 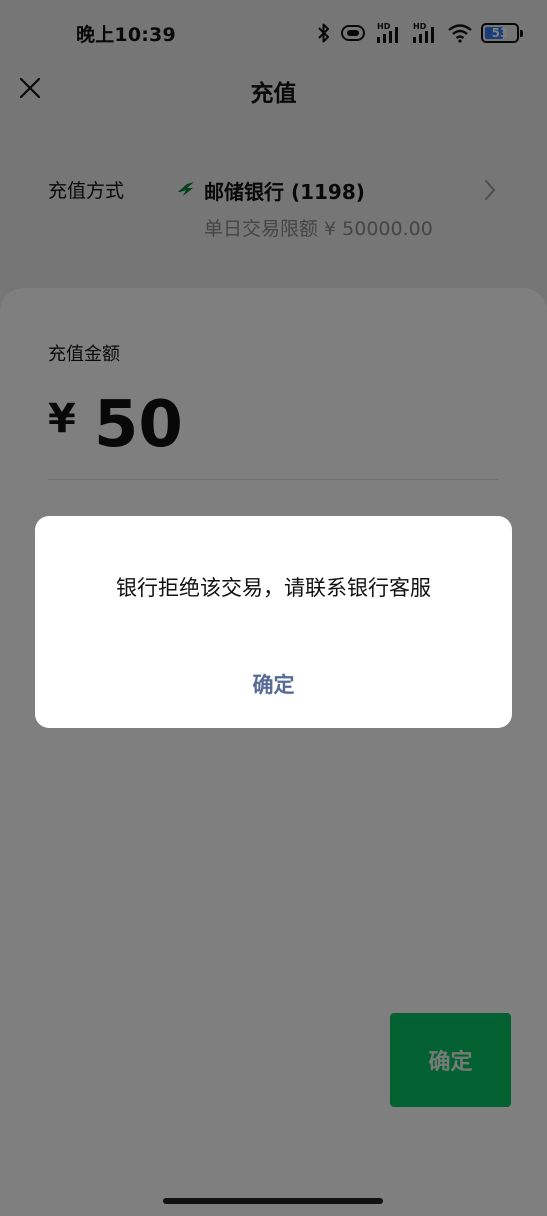 I want to click on dialog-message: 银行拒绝该交易，请联系银行客服, so click(x=273, y=588).